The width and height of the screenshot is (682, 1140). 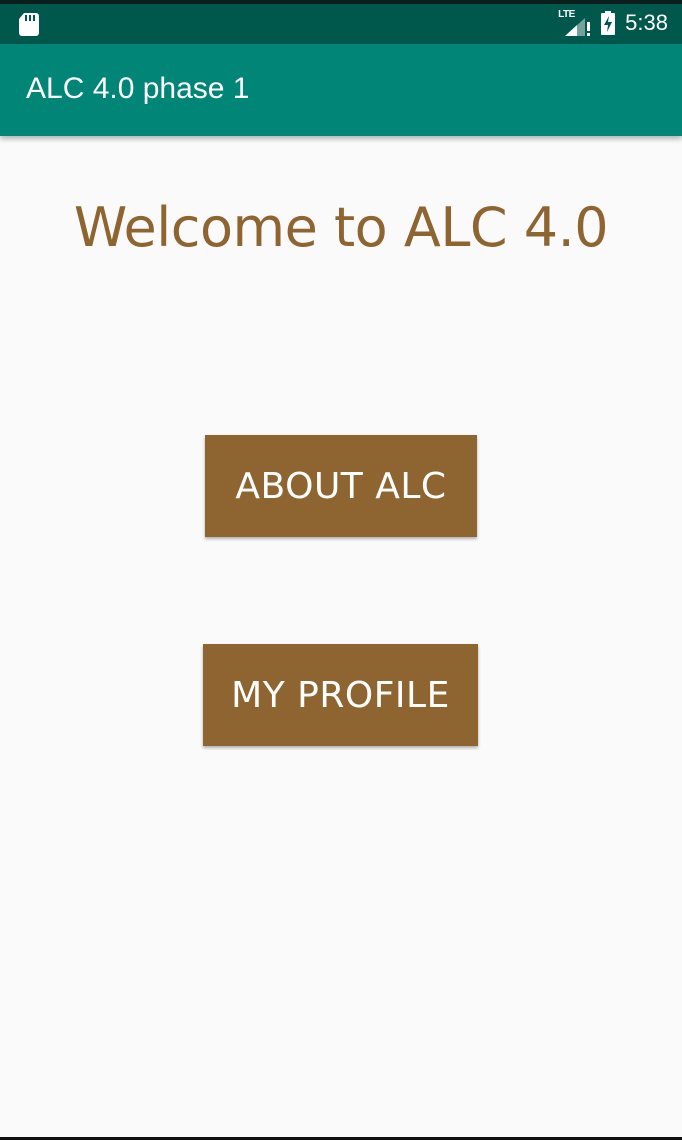 I want to click on status-icons: LTE 5:38, so click(x=612, y=23).